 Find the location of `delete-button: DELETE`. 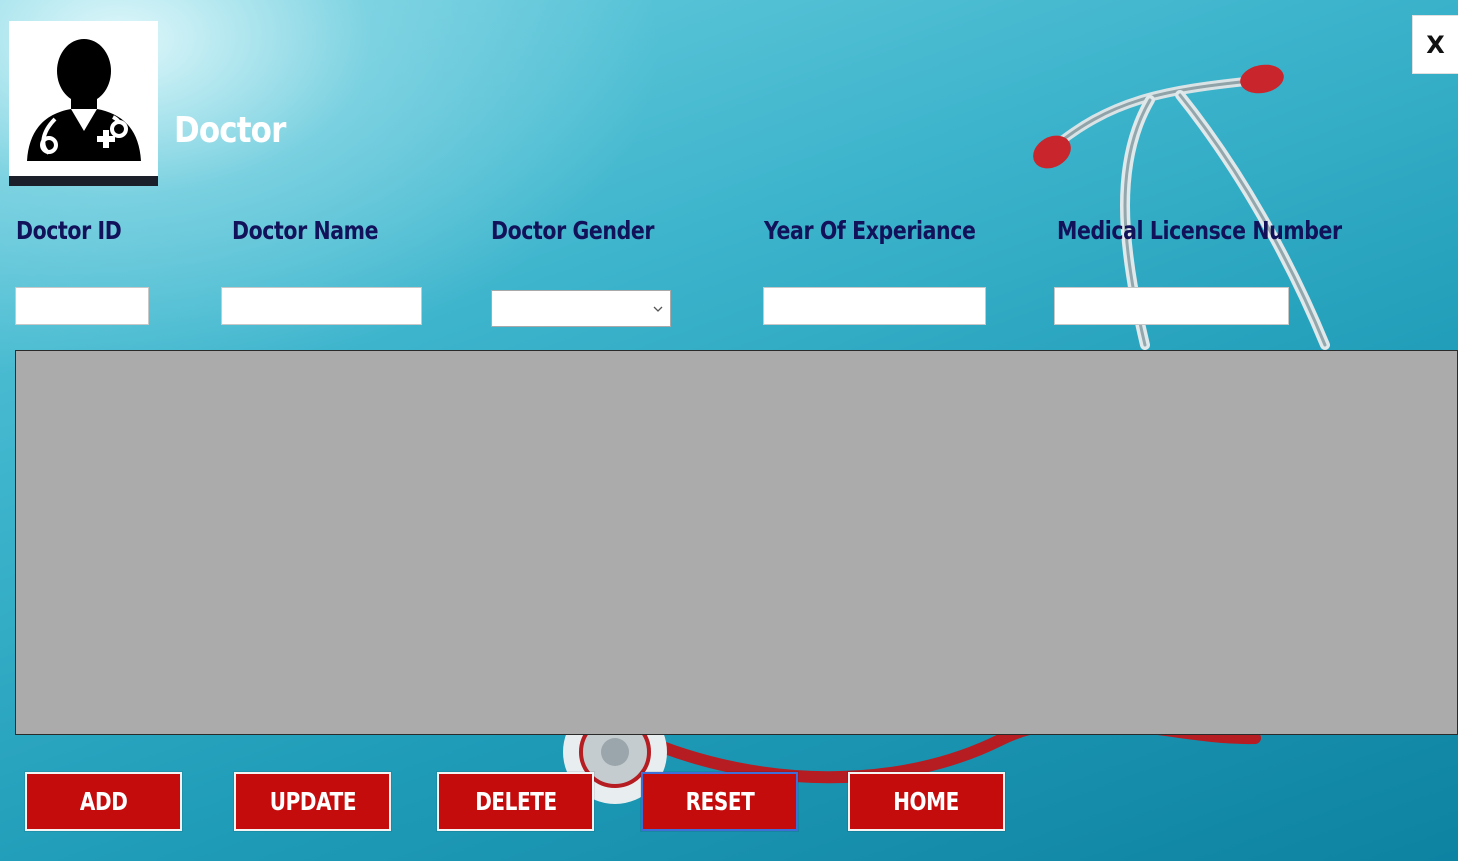

delete-button: DELETE is located at coordinates (515, 801).